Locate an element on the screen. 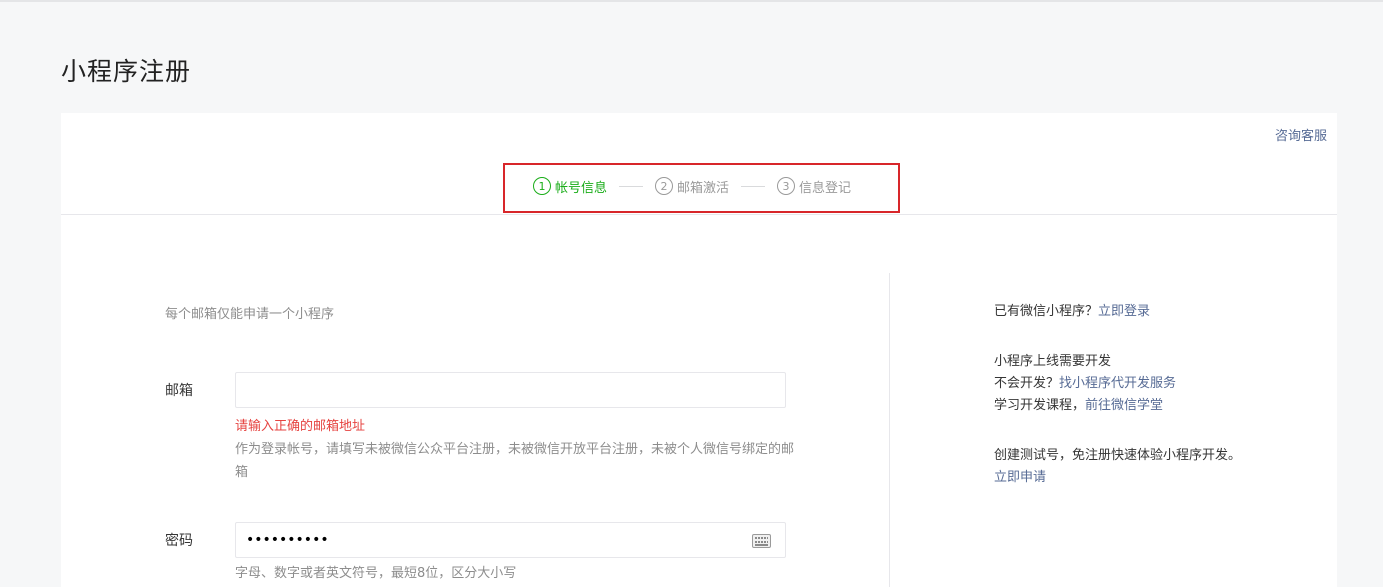 The image size is (1383, 587). top-border is located at coordinates (691, 1).